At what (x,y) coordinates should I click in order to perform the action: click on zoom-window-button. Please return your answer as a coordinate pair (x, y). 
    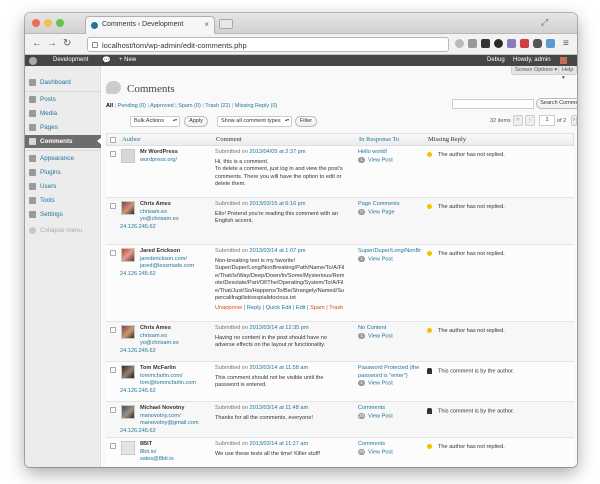
    Looking at the image, I should click on (60, 23).